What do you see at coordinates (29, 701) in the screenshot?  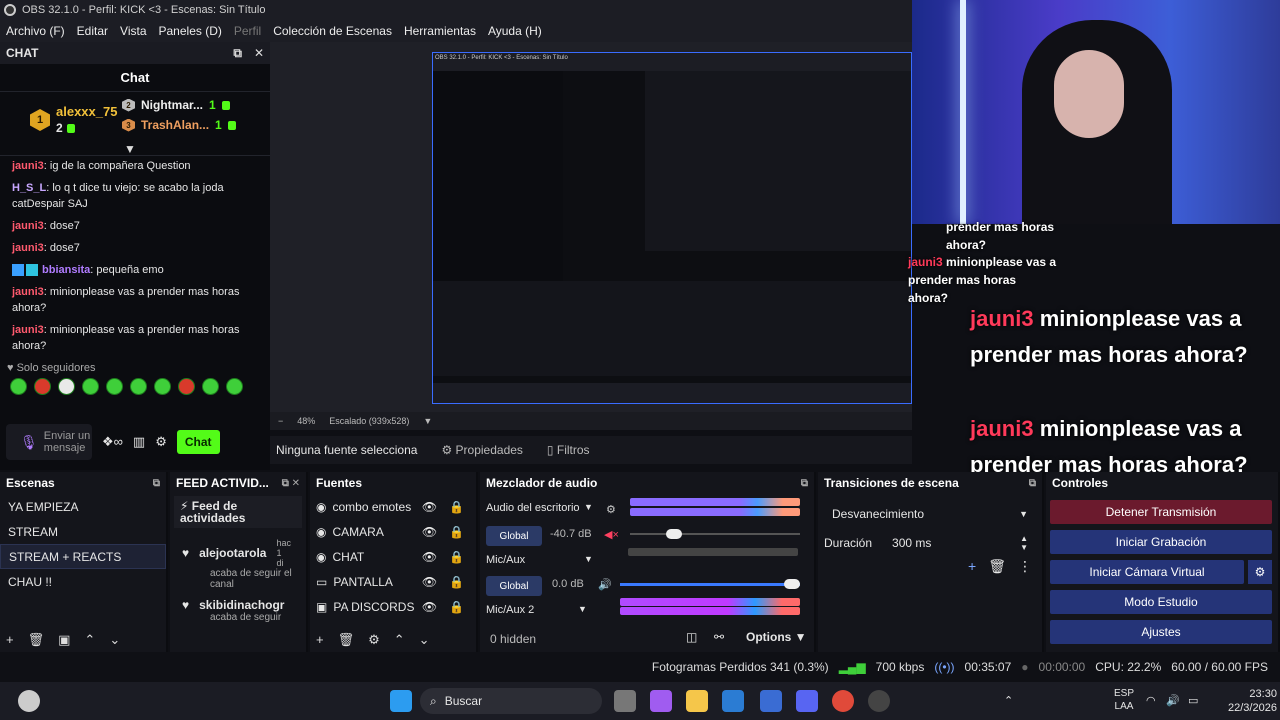 I see `weather-icon` at bounding box center [29, 701].